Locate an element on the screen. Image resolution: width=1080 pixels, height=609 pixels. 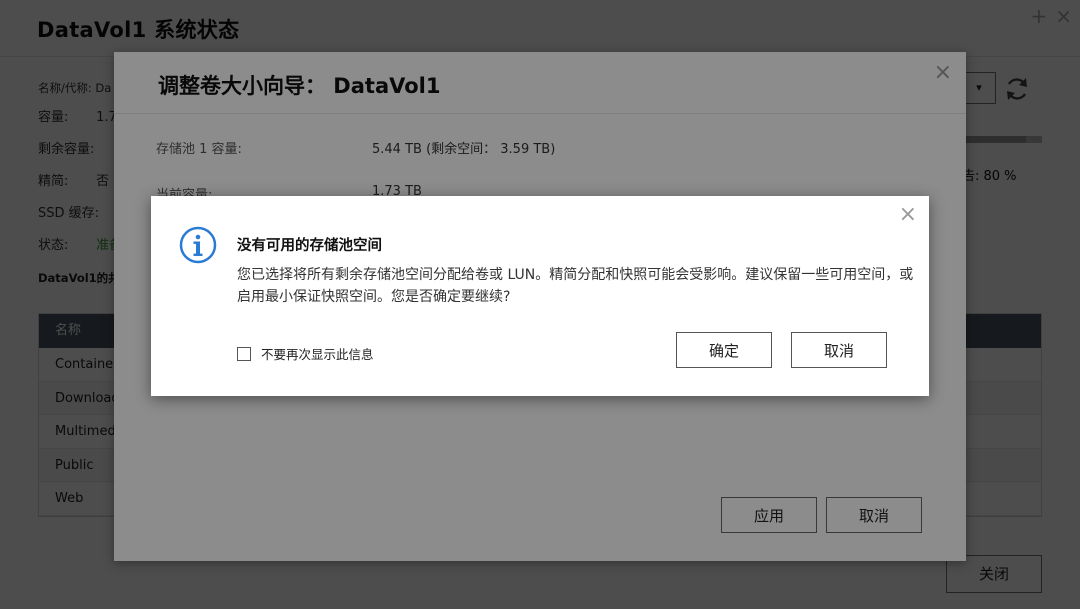
dont-show-again-checkbox: 不要再次显示此信息 is located at coordinates (305, 353).